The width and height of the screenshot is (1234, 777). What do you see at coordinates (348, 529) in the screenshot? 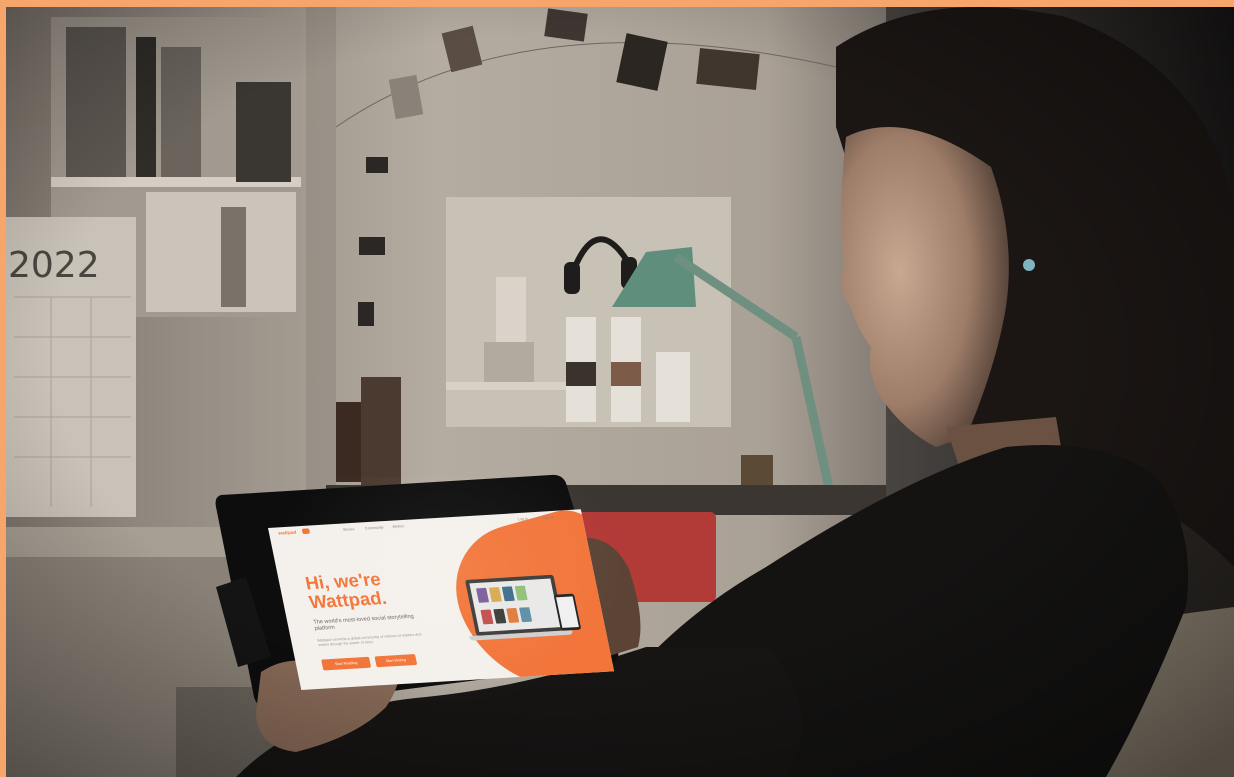
I see `nav-link-stories: Stories` at bounding box center [348, 529].